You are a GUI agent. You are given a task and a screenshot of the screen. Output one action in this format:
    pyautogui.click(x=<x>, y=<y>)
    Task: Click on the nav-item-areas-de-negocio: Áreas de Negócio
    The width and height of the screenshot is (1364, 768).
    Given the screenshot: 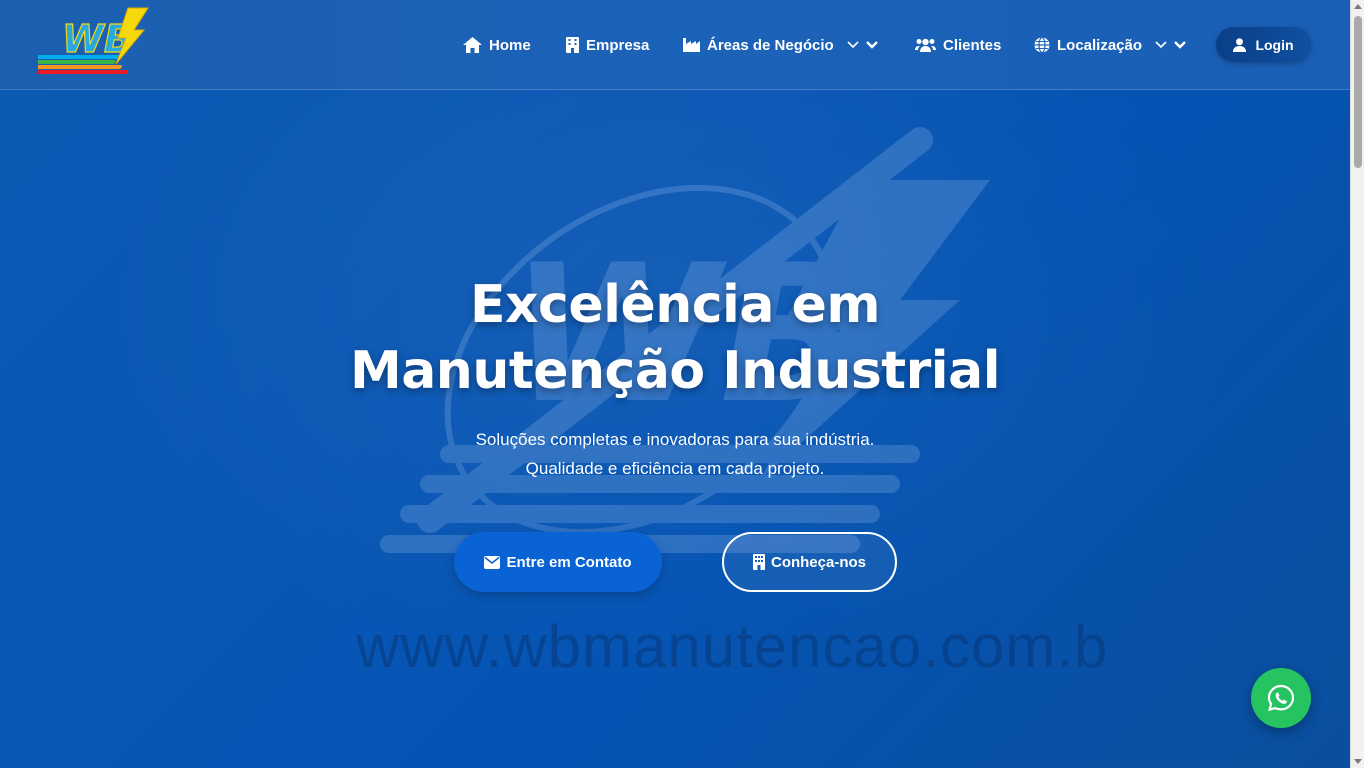 What is the action you would take?
    pyautogui.click(x=780, y=45)
    